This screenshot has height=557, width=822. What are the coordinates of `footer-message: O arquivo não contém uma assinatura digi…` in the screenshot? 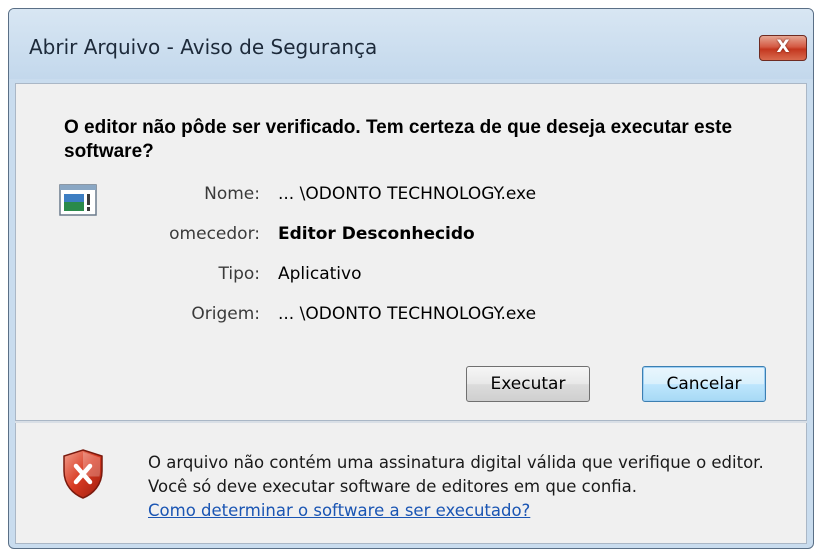 It's located at (456, 474).